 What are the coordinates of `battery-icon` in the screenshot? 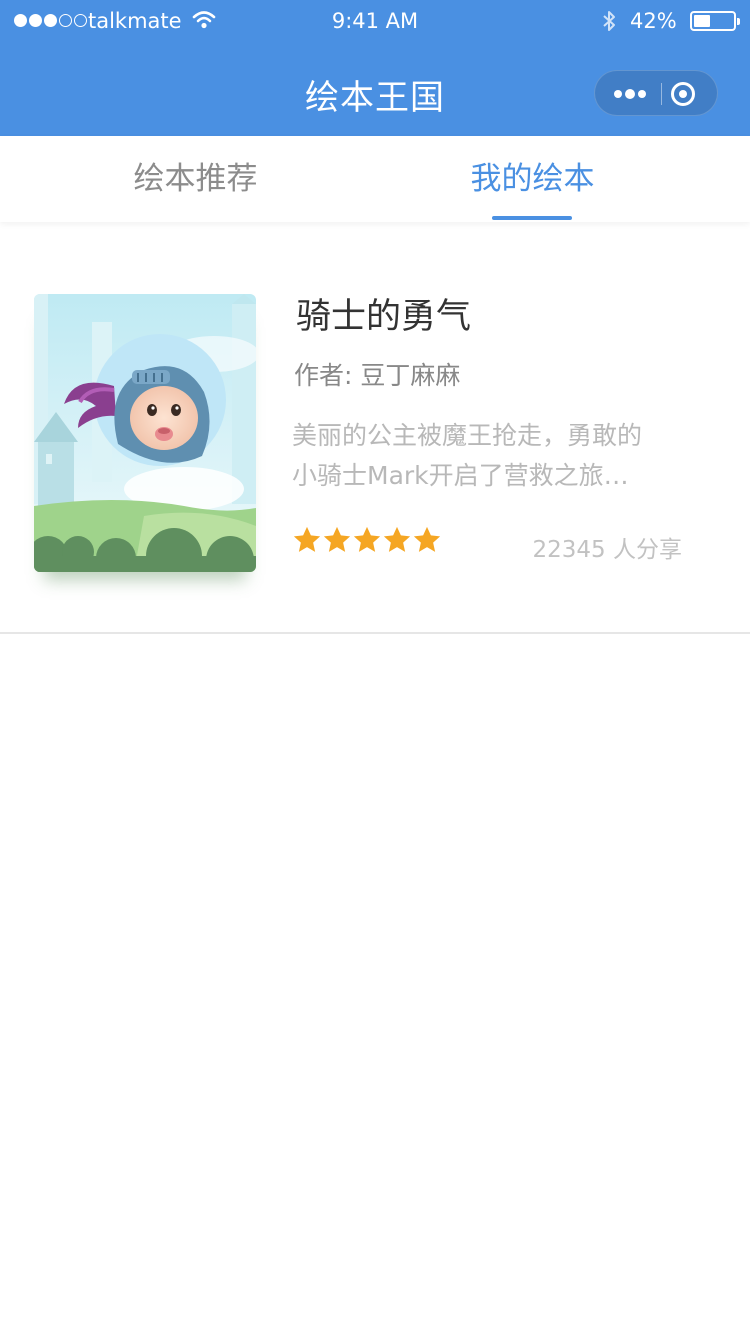 It's located at (715, 21).